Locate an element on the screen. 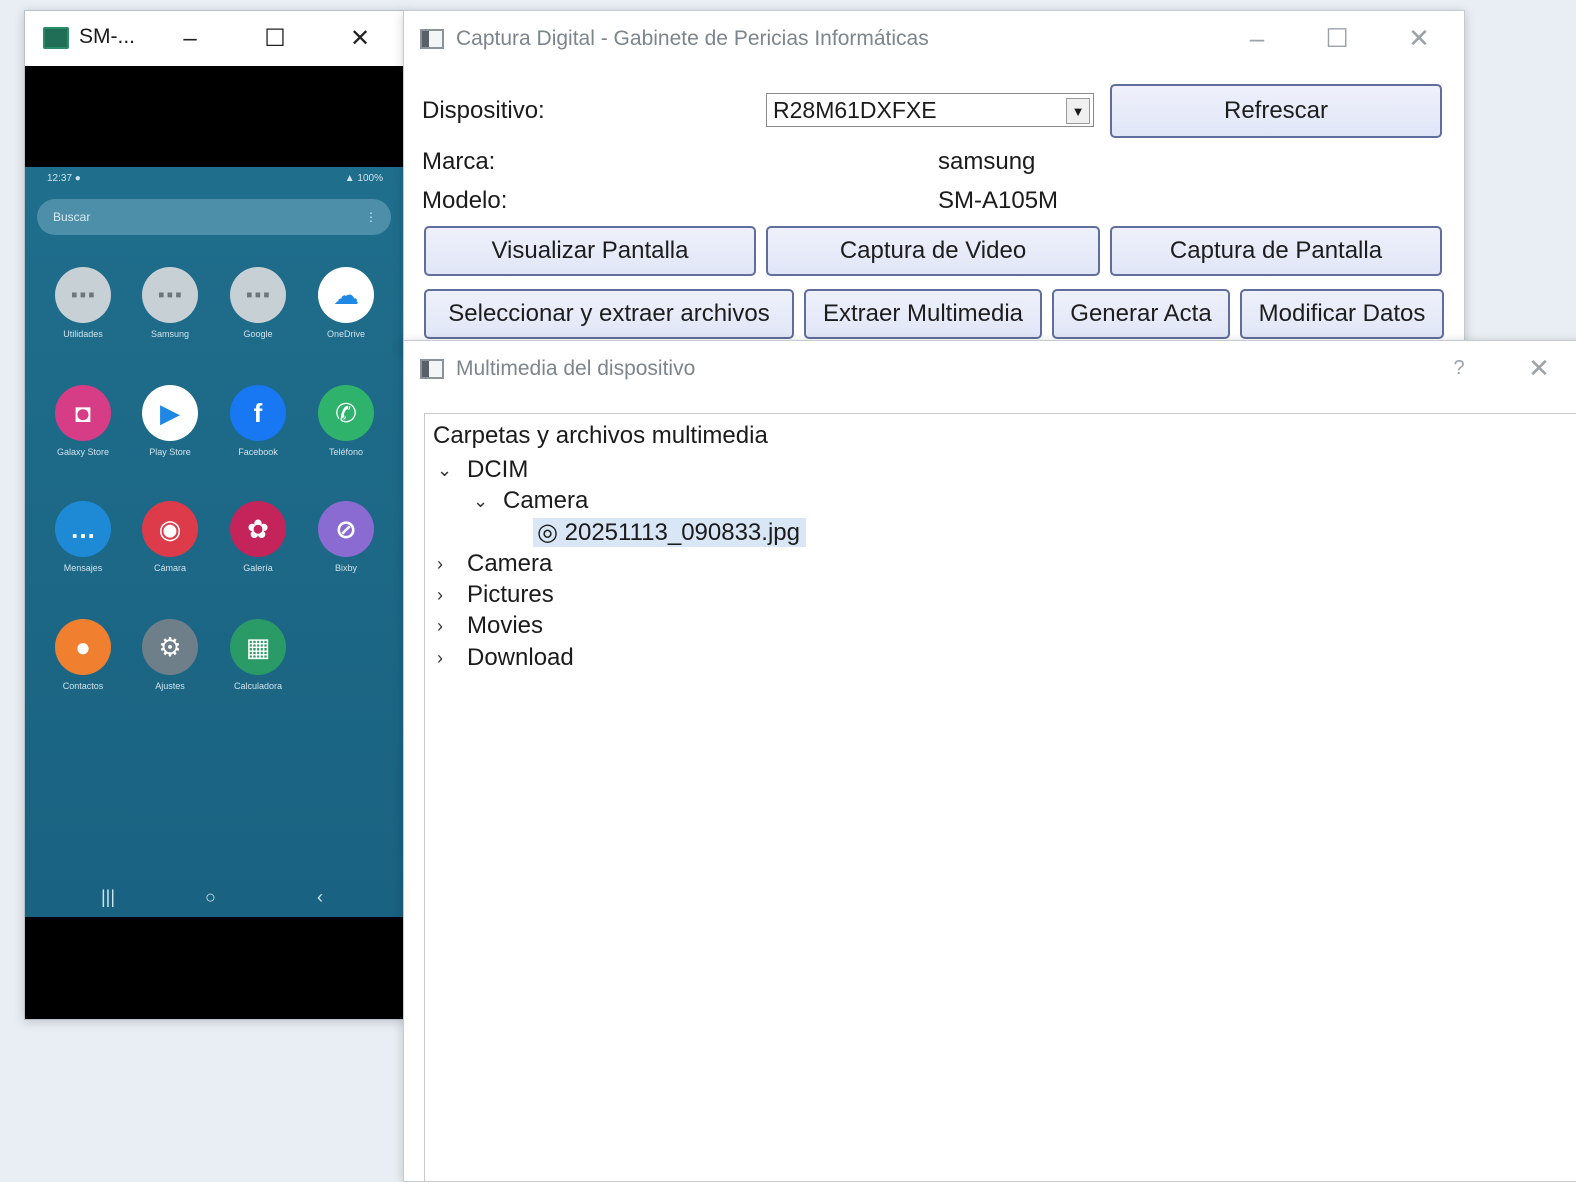 This screenshot has height=1182, width=1576. app-label: Utilidades is located at coordinates (83, 334).